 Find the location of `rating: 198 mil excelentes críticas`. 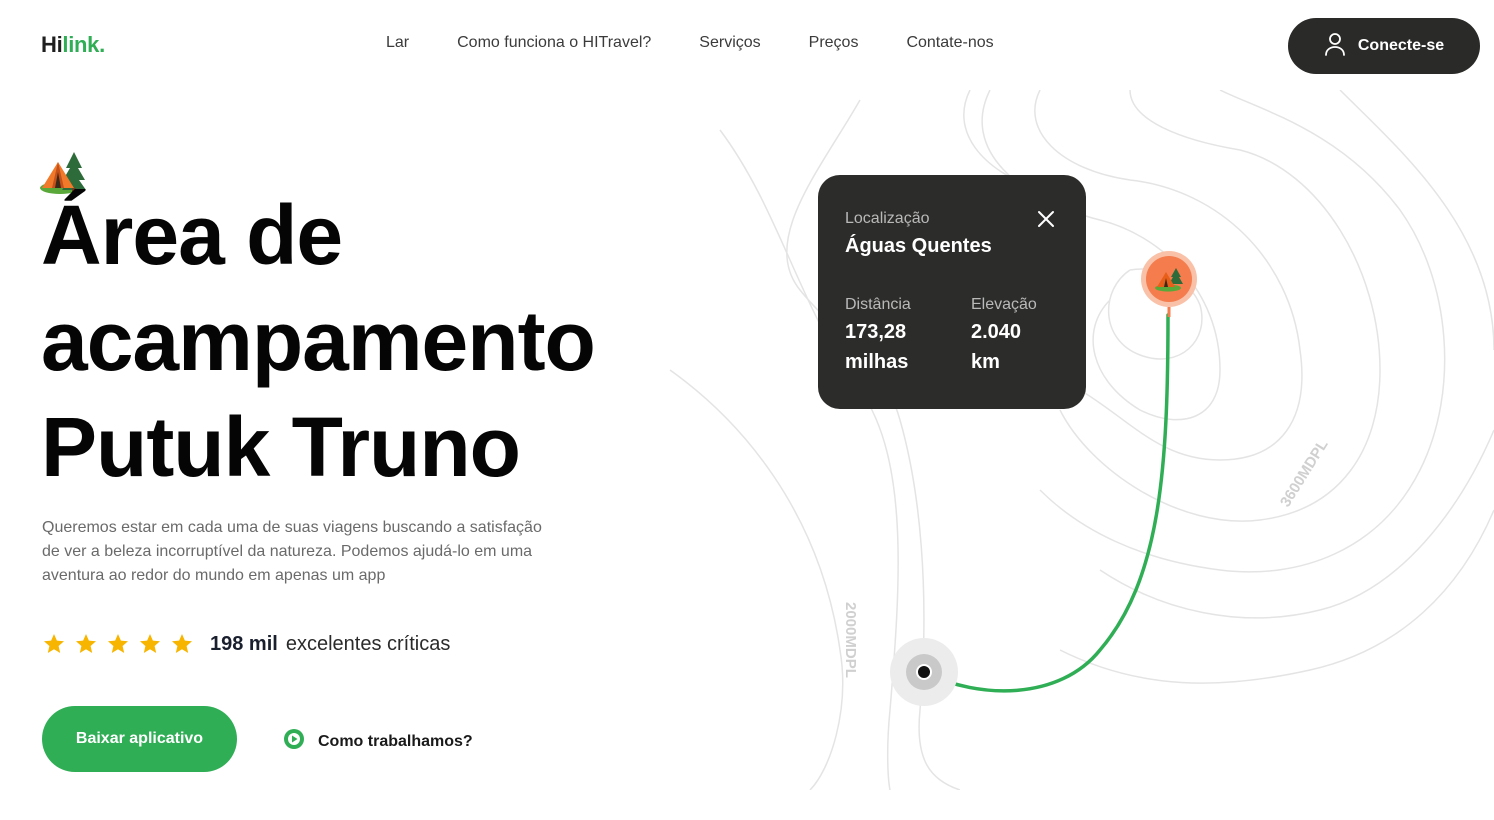

rating: 198 mil excelentes críticas is located at coordinates (246, 644).